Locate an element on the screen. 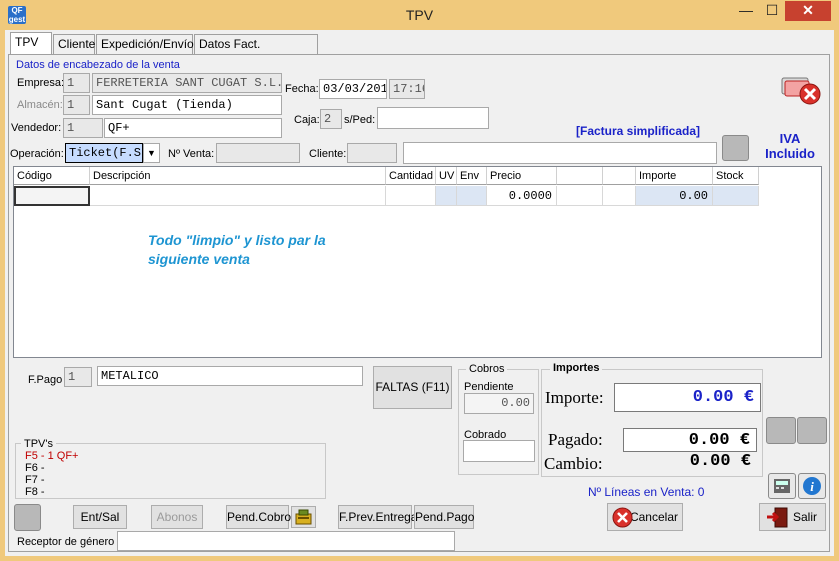 The width and height of the screenshot is (839, 561). tab-tpv: TPV is located at coordinates (31, 43).